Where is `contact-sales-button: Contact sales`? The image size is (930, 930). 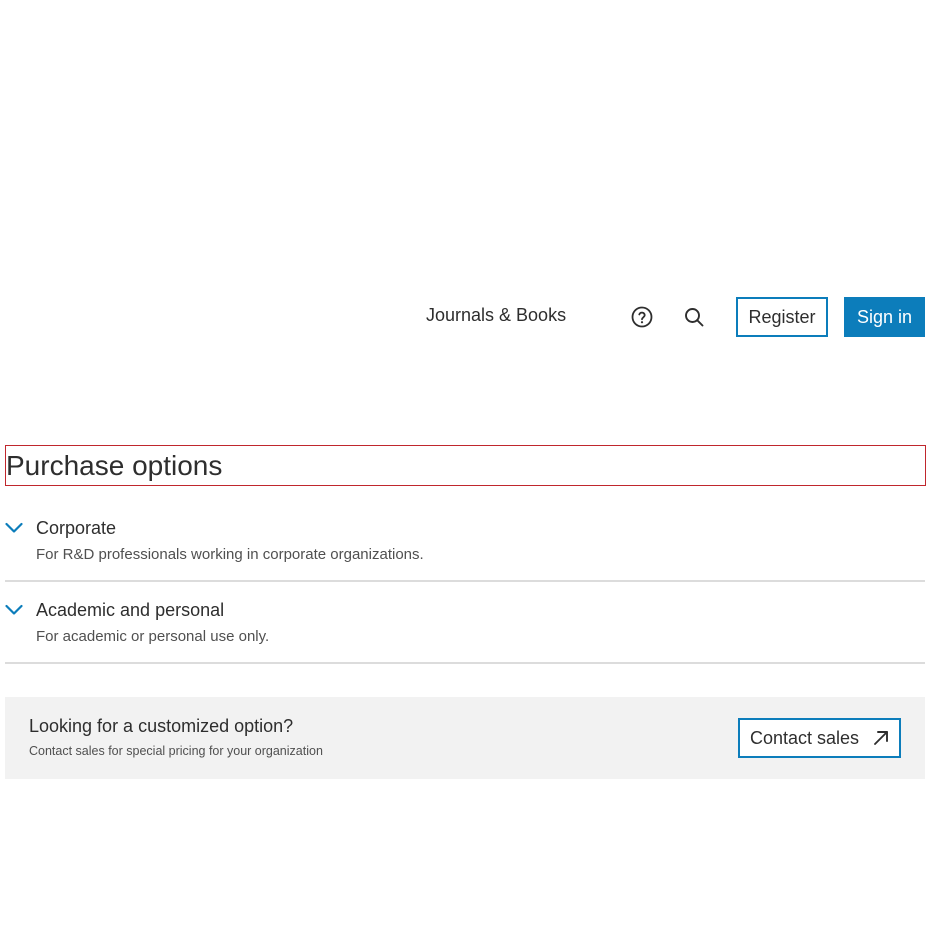
contact-sales-button: Contact sales is located at coordinates (819, 738).